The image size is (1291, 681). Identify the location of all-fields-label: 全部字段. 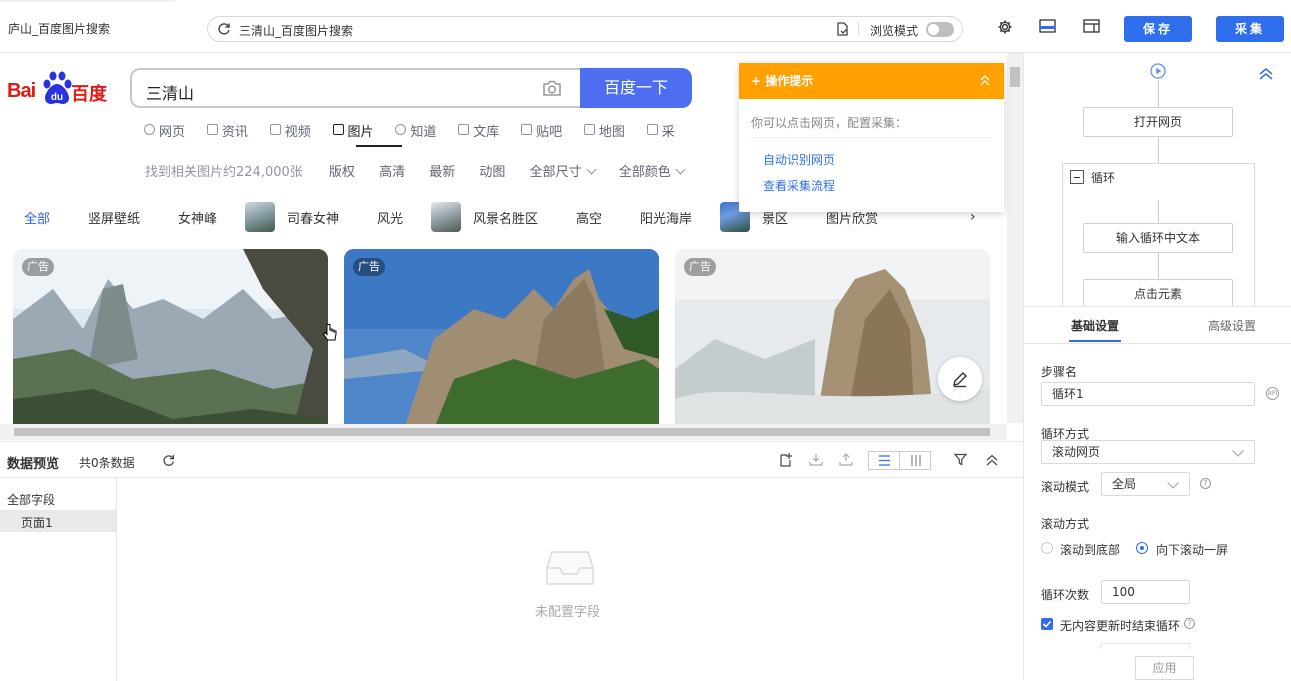
(31, 499).